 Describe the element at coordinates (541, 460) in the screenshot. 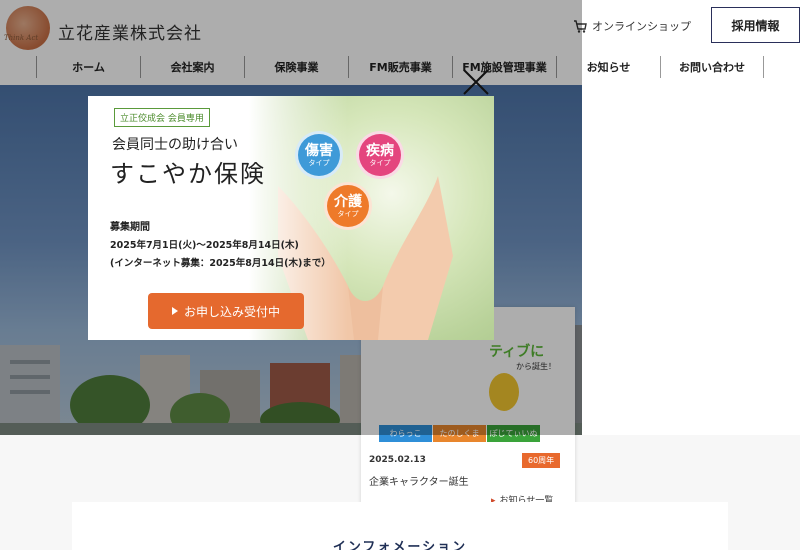

I see `anniversary-badge: 60周年` at that location.